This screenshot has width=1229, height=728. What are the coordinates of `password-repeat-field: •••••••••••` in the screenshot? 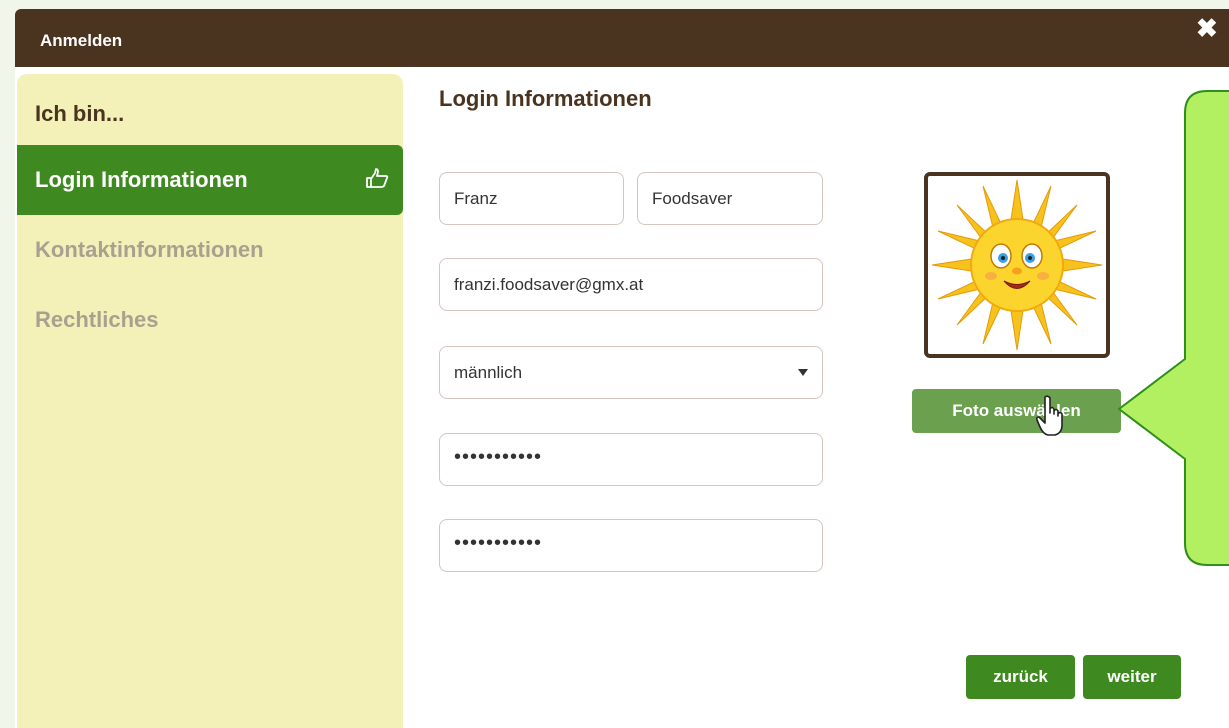 It's located at (631, 545).